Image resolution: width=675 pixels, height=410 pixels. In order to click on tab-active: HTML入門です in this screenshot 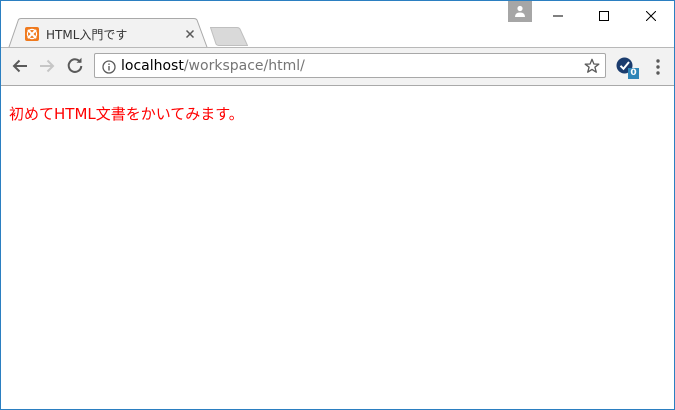, I will do `click(108, 33)`.